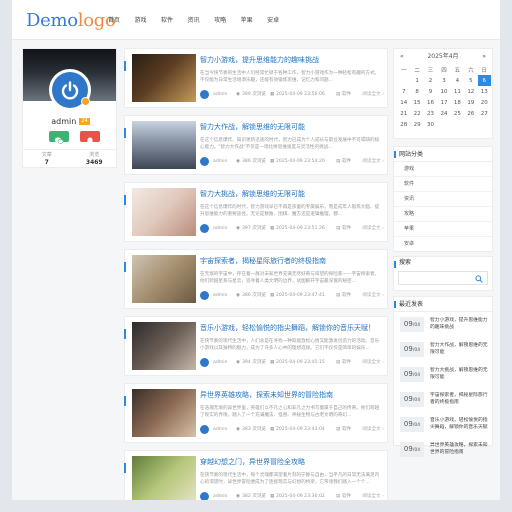 The width and height of the screenshot is (512, 512). What do you see at coordinates (247, 21) in the screenshot?
I see `nav-apple: 苹果` at bounding box center [247, 21].